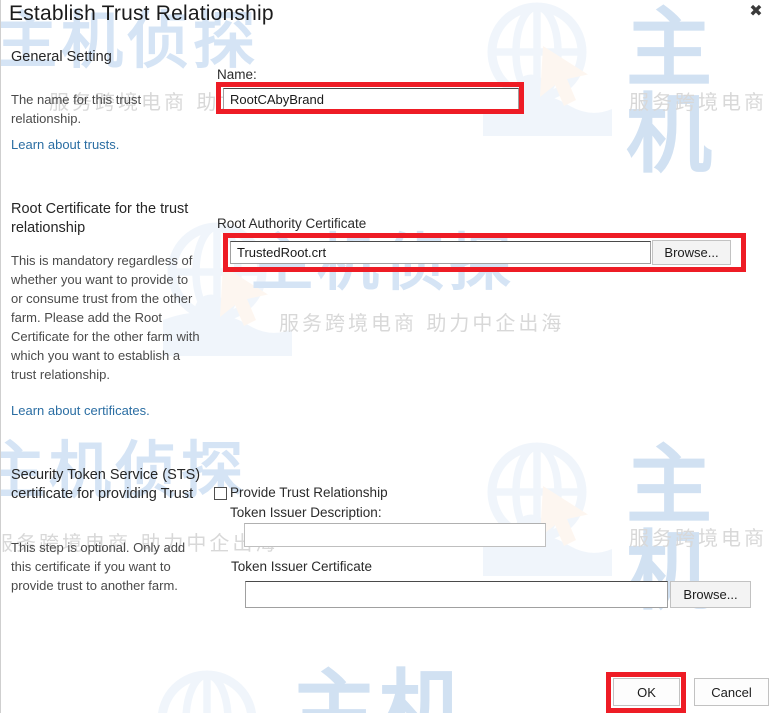 Image resolution: width=771 pixels, height=713 pixels. Describe the element at coordinates (65, 144) in the screenshot. I see `learn-about-trusts-link: Learn about trusts.` at that location.